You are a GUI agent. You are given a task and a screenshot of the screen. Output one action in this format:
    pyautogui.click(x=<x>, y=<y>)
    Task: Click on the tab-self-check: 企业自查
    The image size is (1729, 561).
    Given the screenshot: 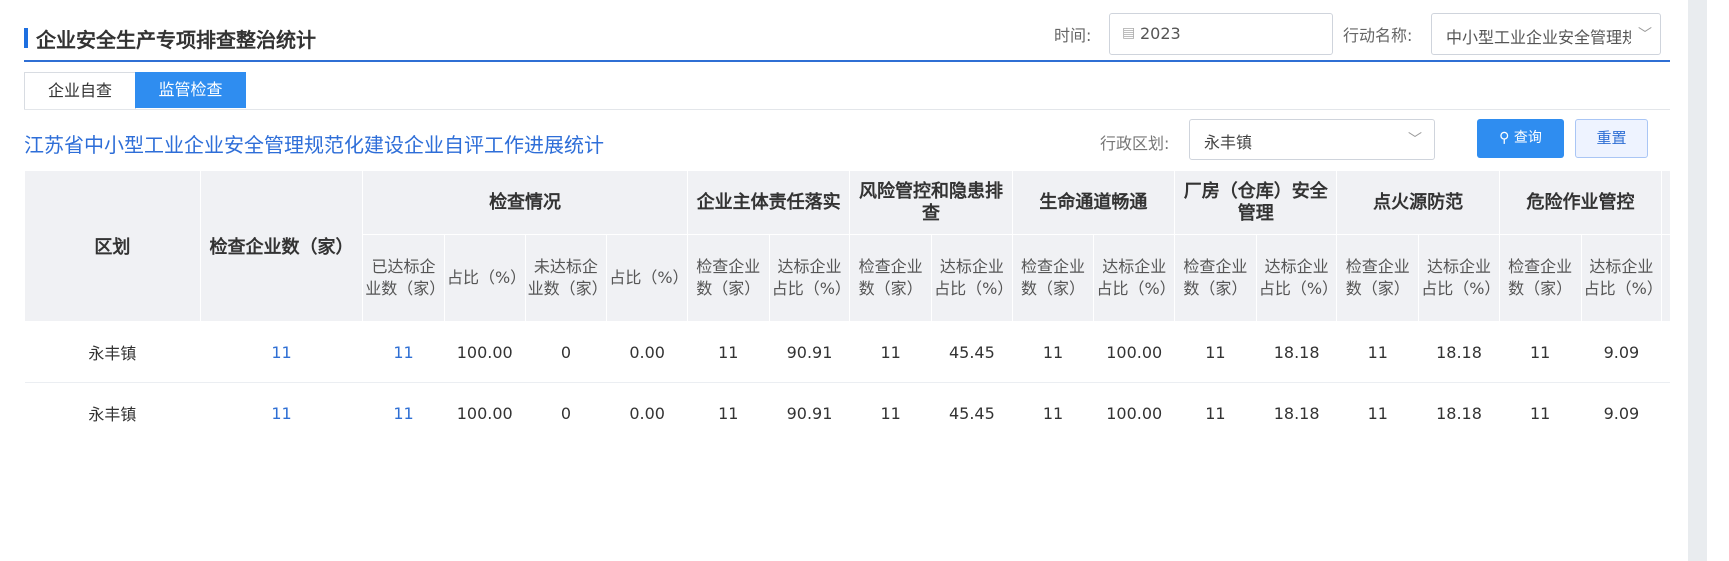 What is the action you would take?
    pyautogui.click(x=80, y=90)
    